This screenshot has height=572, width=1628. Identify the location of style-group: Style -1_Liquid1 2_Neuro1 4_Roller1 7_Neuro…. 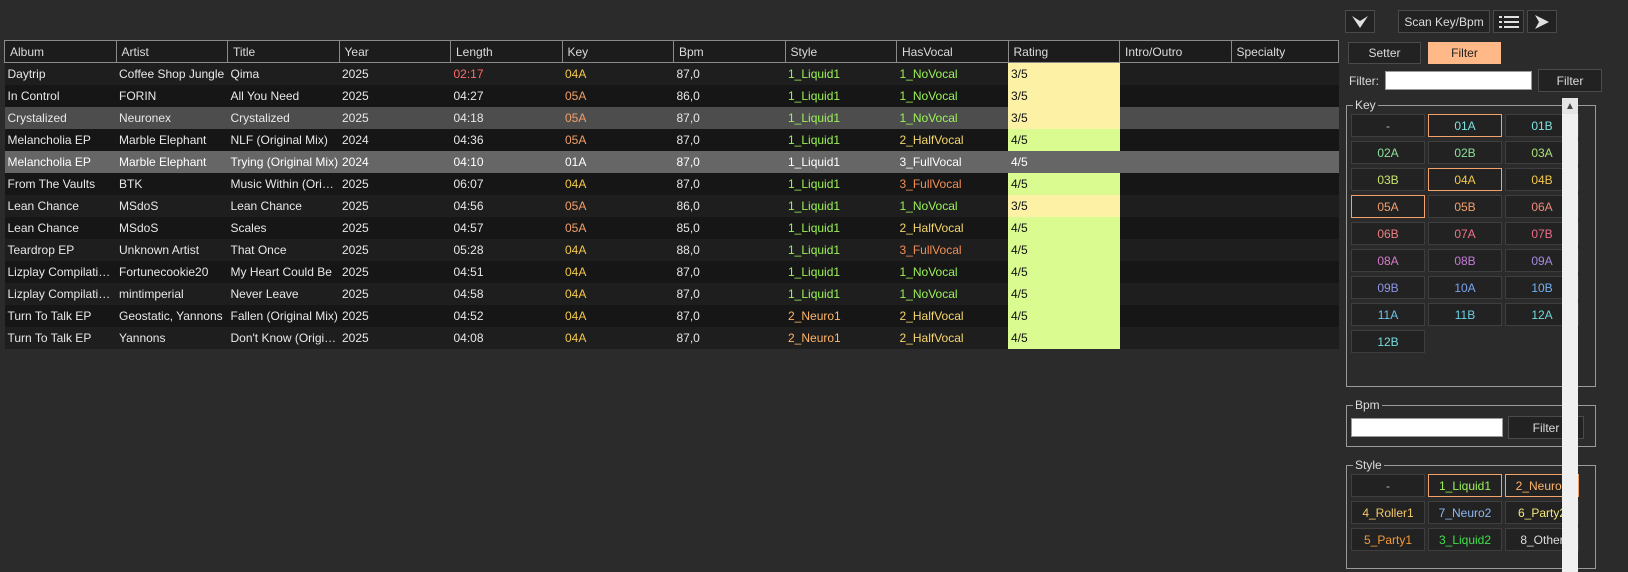
(1471, 513).